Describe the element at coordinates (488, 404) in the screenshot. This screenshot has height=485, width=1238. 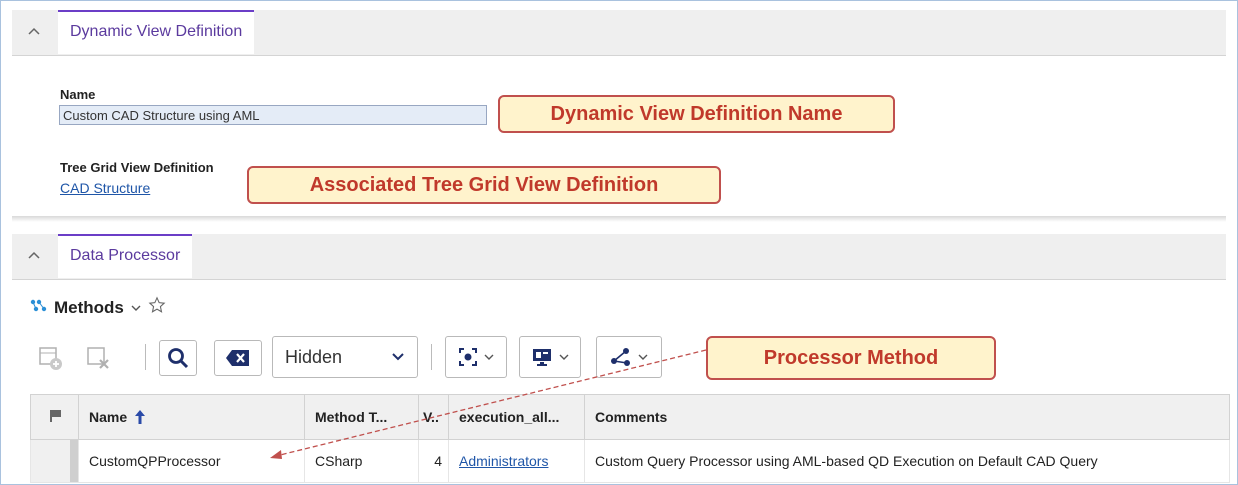
I see `callout-arrow` at that location.